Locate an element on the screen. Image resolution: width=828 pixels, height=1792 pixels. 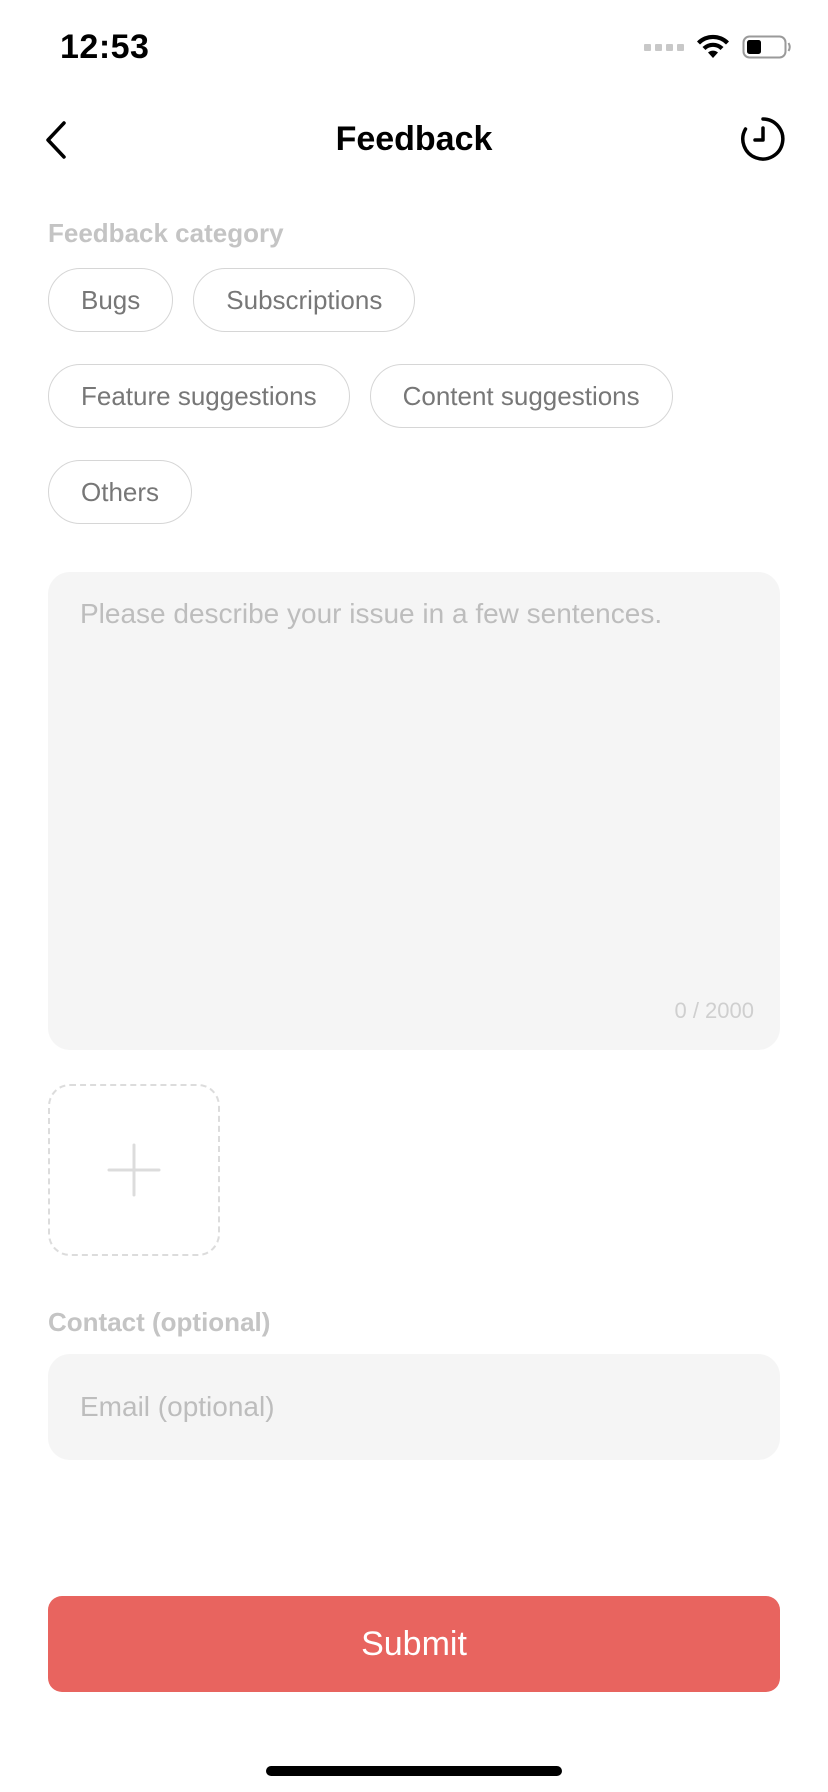
home-indicator is located at coordinates (414, 1771).